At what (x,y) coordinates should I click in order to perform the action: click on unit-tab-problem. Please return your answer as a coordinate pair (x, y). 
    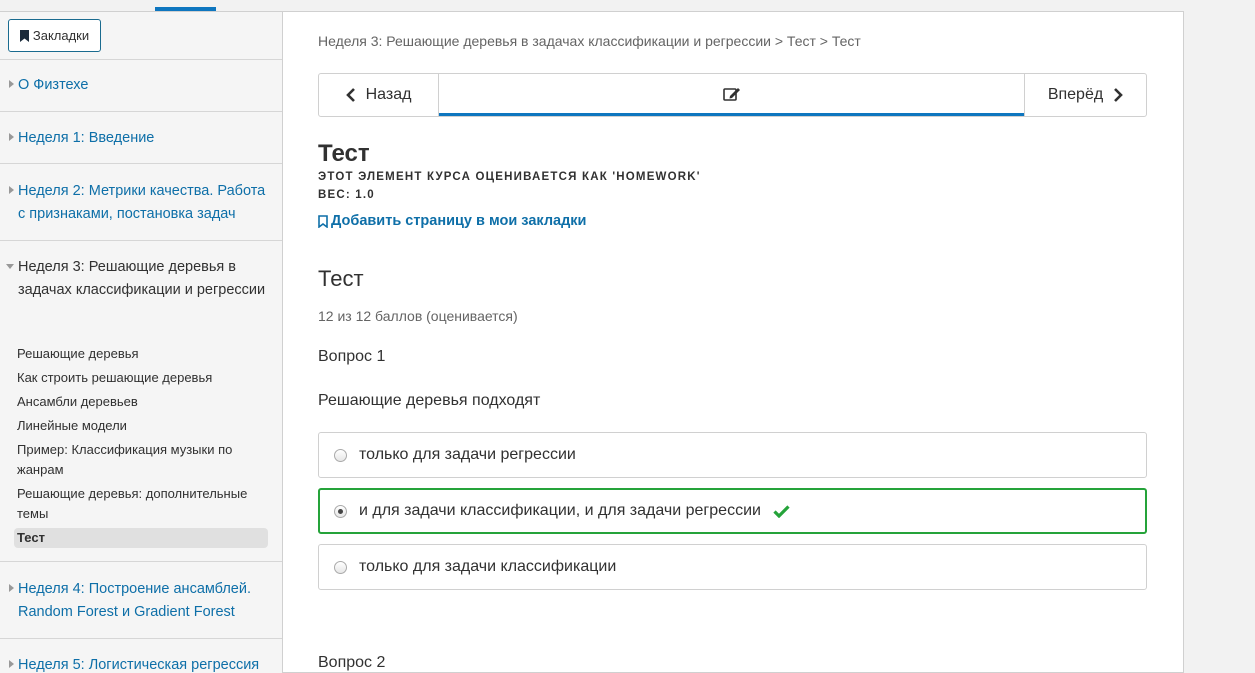
    Looking at the image, I should click on (731, 95).